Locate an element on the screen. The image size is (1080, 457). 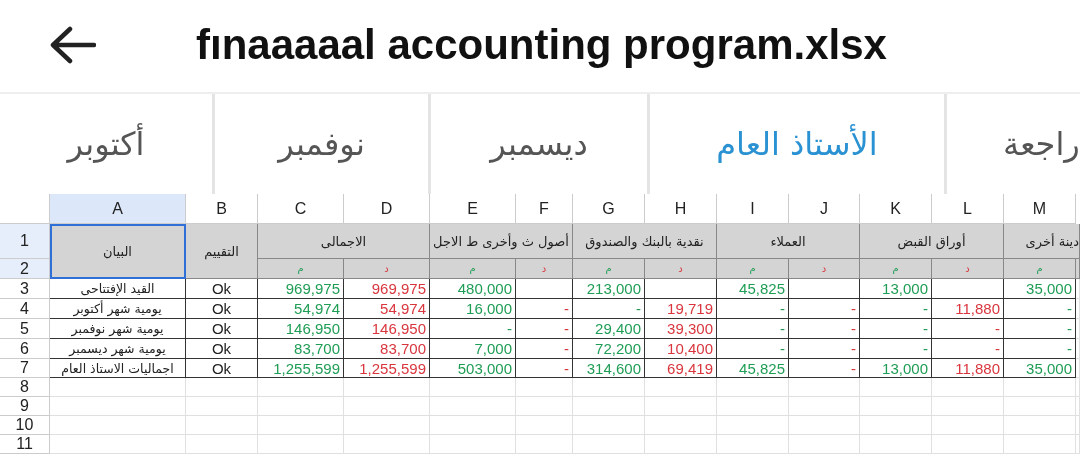
table-cell: 314,600 is located at coordinates (609, 368).